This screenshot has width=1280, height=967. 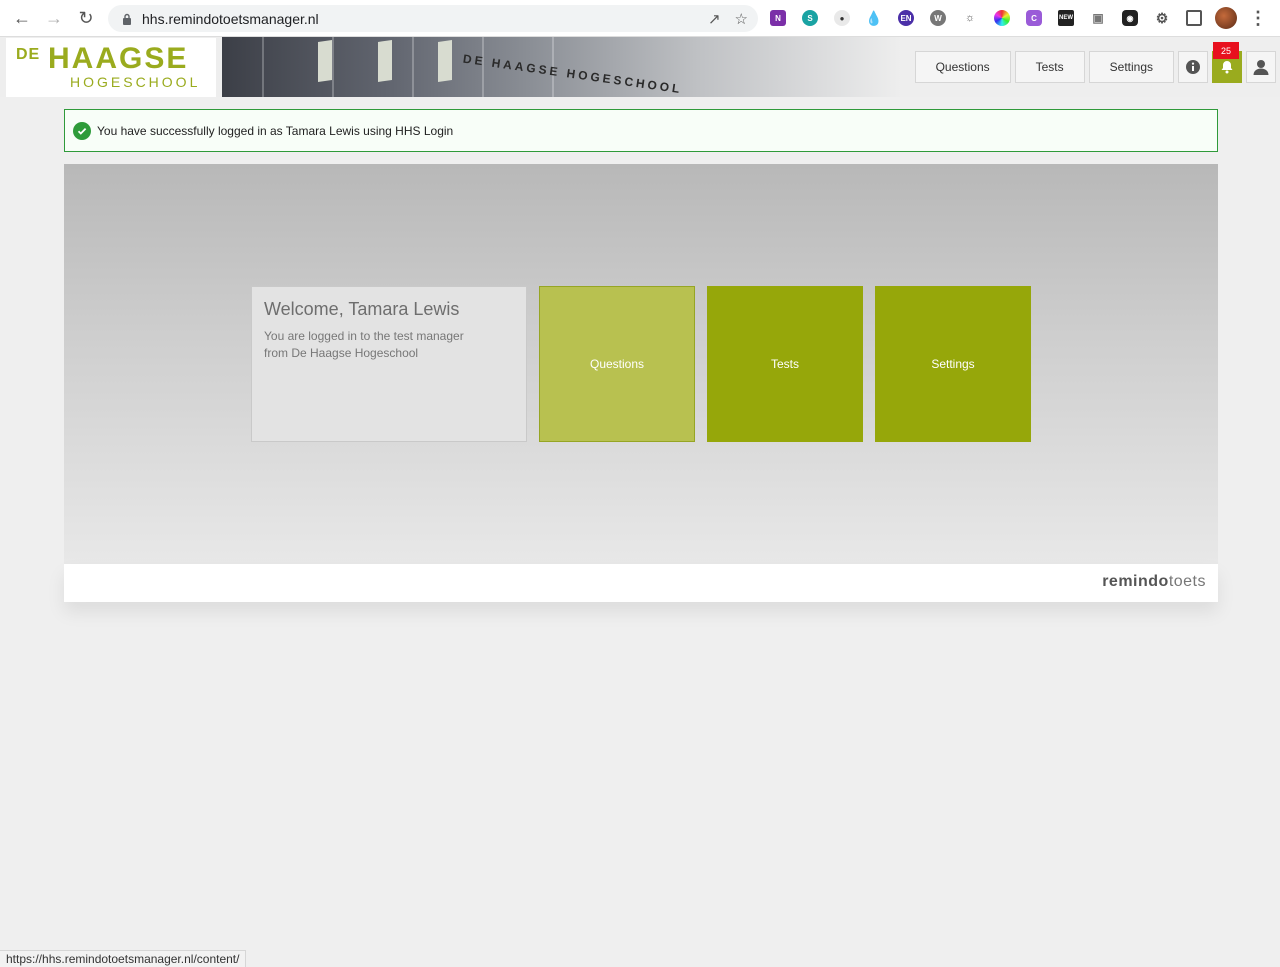 I want to click on new-extension-icon: NEW, so click(x=1066, y=18).